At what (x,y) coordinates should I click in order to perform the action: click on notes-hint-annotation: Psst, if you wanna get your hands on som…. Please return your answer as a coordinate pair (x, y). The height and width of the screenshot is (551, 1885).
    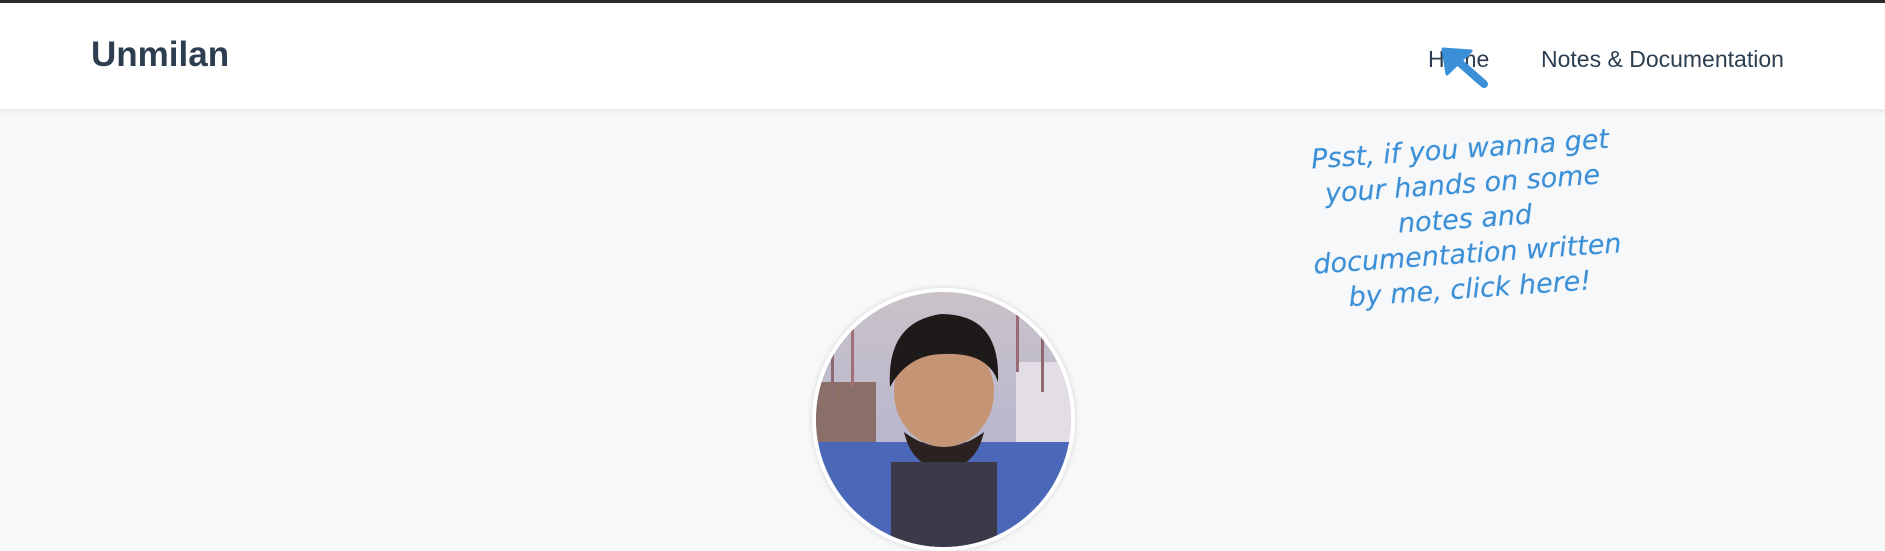
    Looking at the image, I should click on (1464, 220).